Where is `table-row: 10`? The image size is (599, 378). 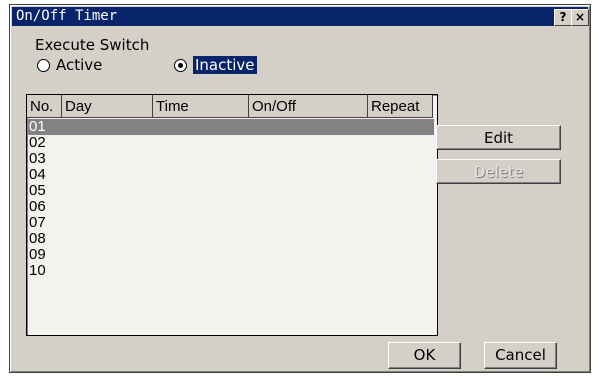
table-row: 10 is located at coordinates (231, 271).